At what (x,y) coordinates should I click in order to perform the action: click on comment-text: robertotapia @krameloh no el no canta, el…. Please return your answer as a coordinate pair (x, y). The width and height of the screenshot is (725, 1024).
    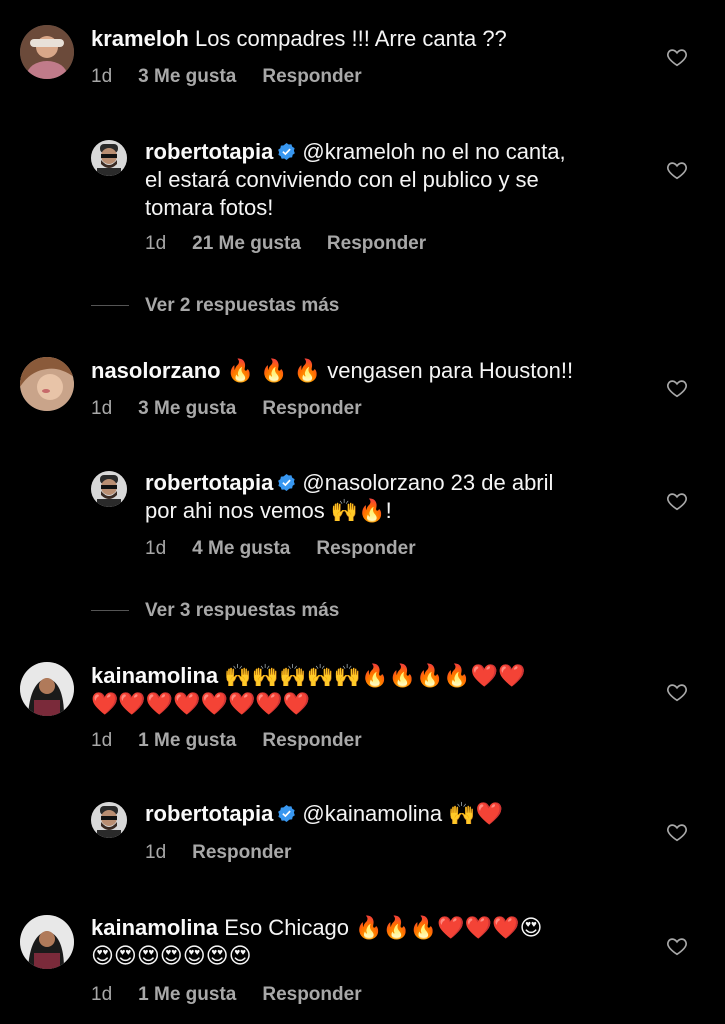
    Looking at the image, I should click on (395, 180).